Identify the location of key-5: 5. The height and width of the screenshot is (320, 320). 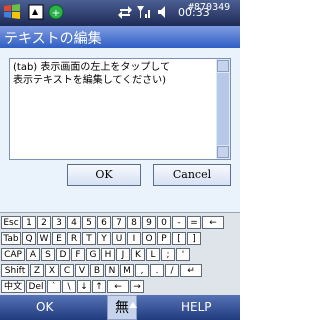
(89, 222).